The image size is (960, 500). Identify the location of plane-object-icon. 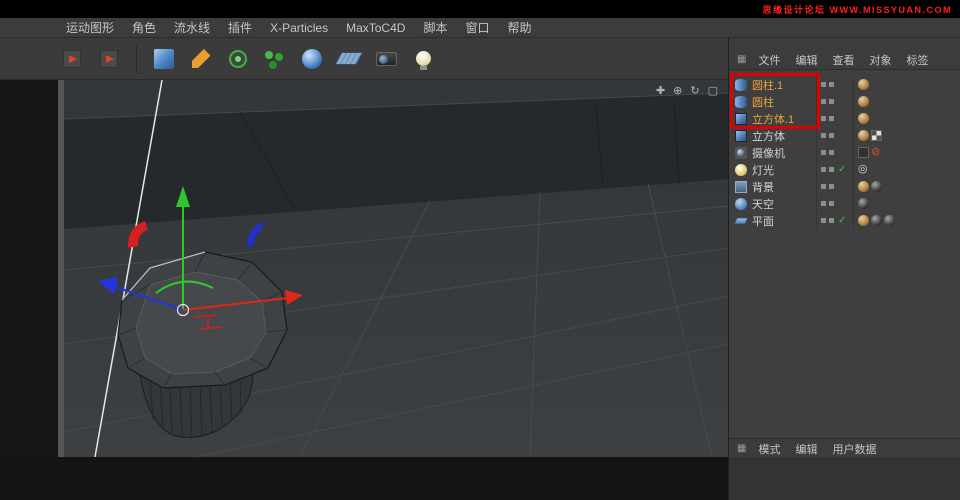
(741, 220).